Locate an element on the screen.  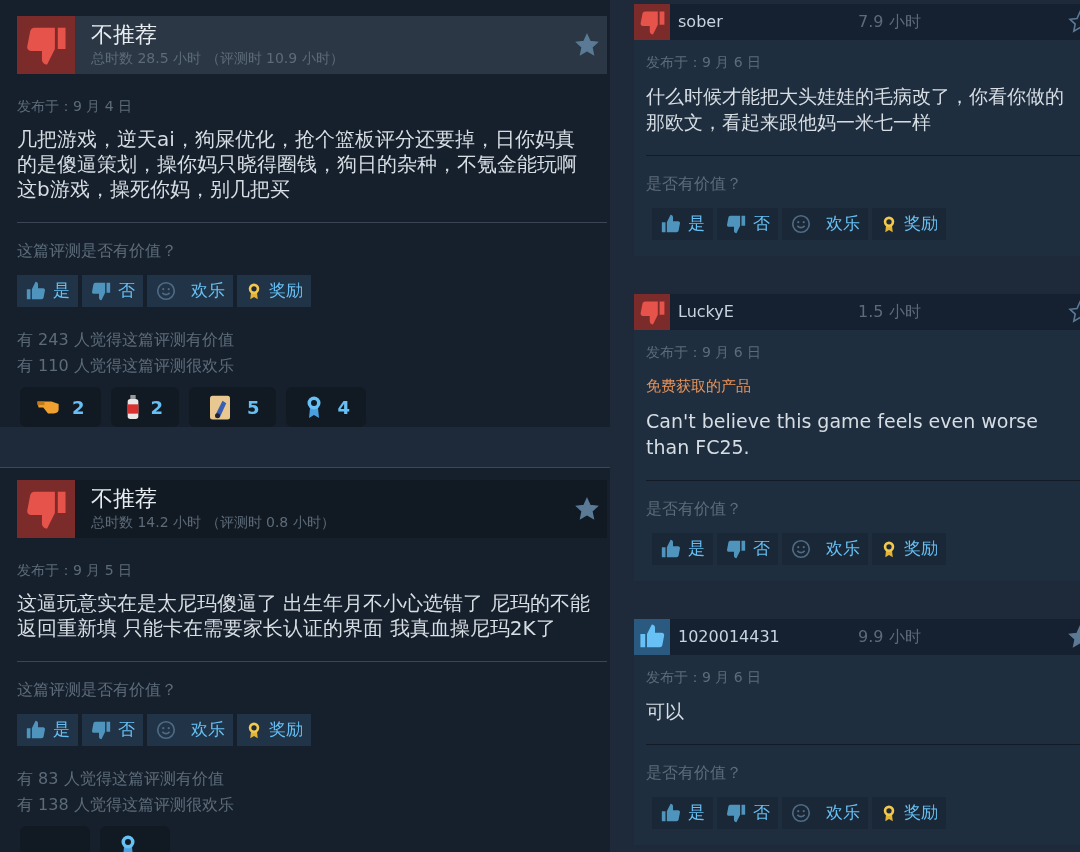
playtime-text: 9.9 小时 is located at coordinates (890, 636).